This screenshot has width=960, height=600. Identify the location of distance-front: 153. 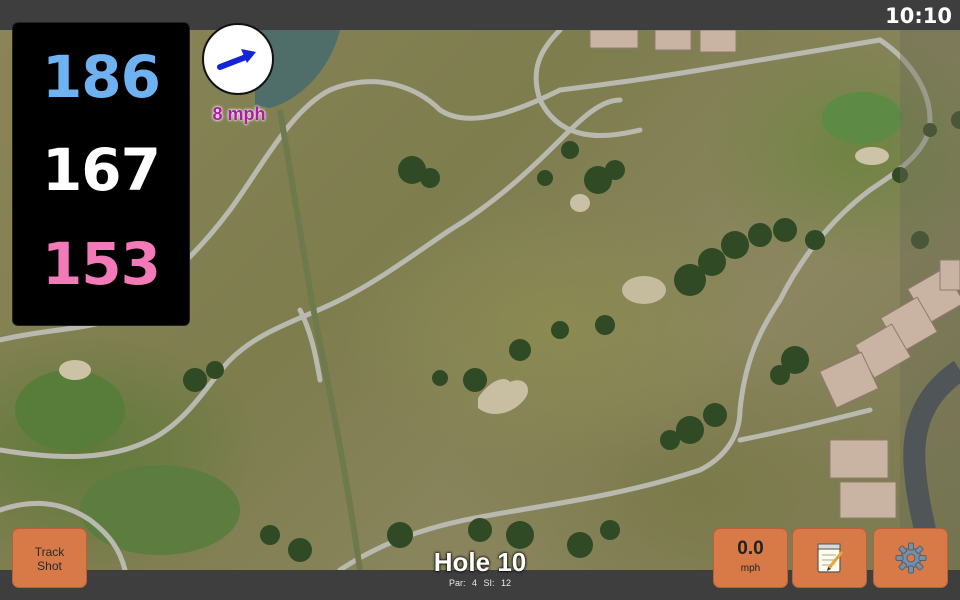
(101, 264).